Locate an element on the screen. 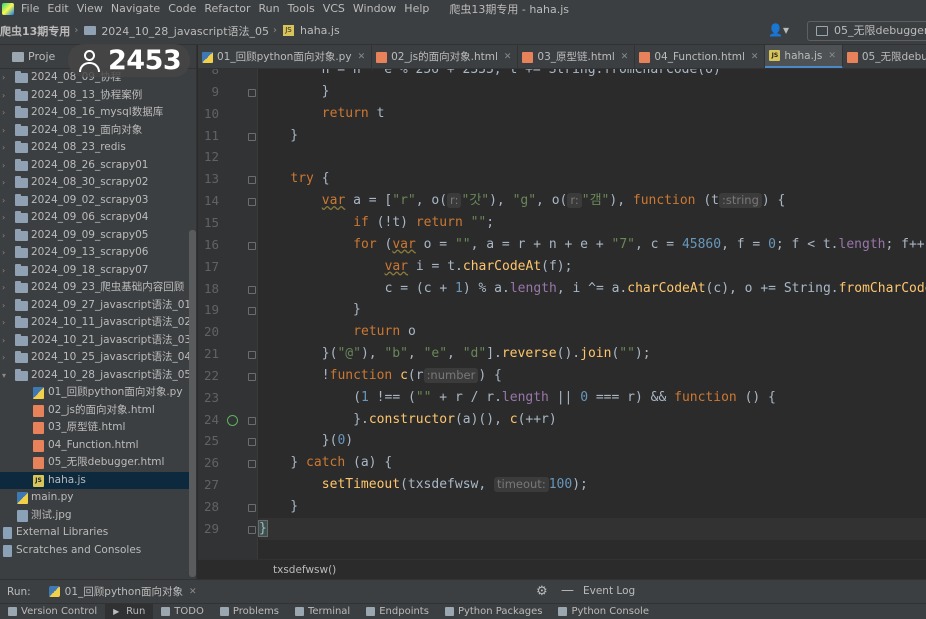 The image size is (926, 619). tree-folder: › 2024_09_27_javascript语法_01 is located at coordinates (98, 306).